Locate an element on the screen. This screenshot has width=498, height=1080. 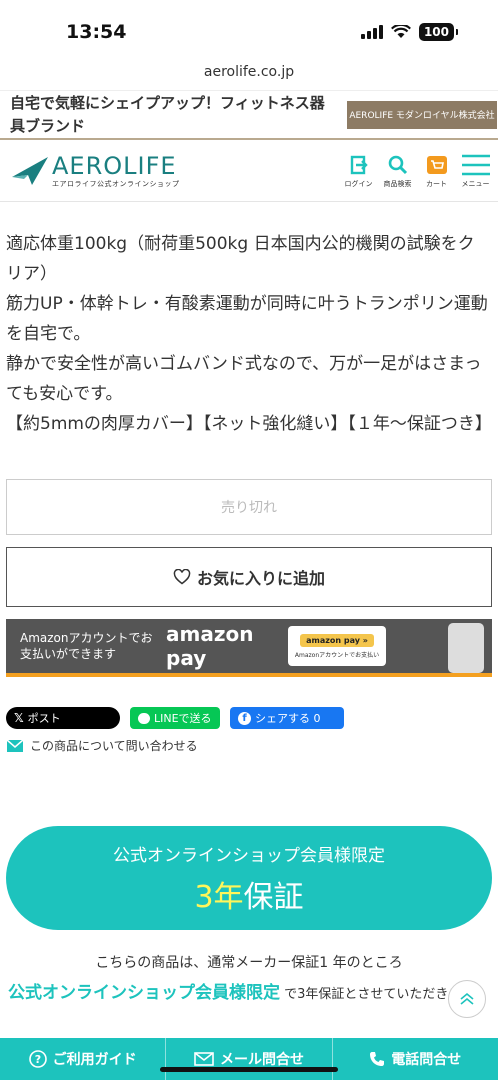
amazon-pay-button-image: amazon pay » Amazonアカウントでお支払い is located at coordinates (337, 646).